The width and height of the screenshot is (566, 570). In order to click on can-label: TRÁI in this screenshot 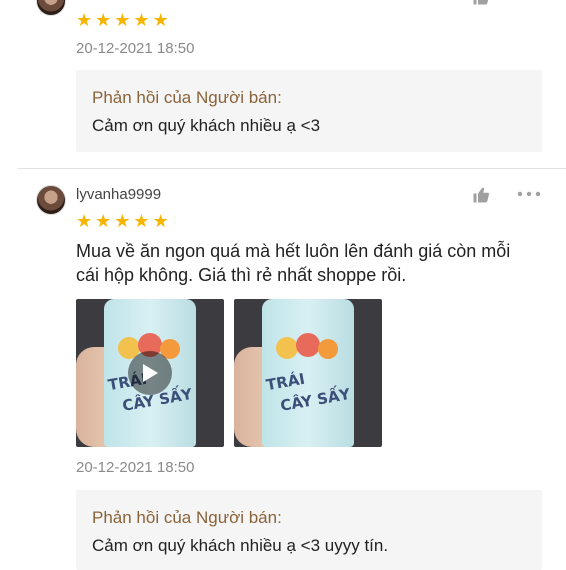, I will do `click(285, 382)`.